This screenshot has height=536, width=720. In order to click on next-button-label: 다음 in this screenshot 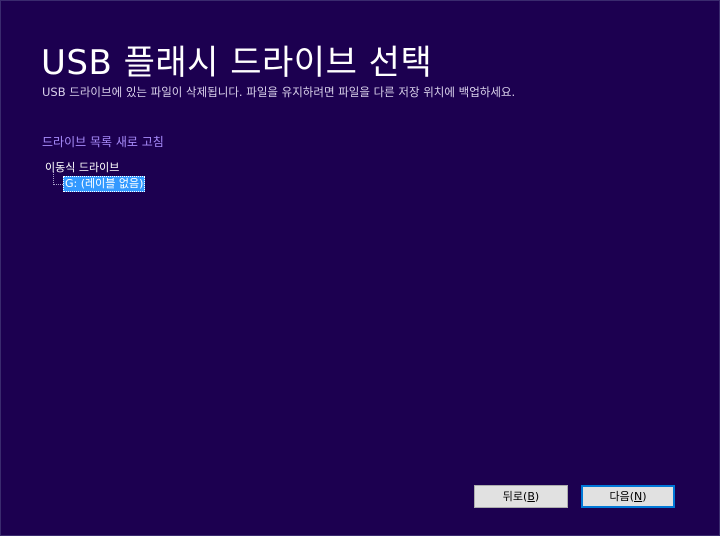, I will do `click(619, 496)`.